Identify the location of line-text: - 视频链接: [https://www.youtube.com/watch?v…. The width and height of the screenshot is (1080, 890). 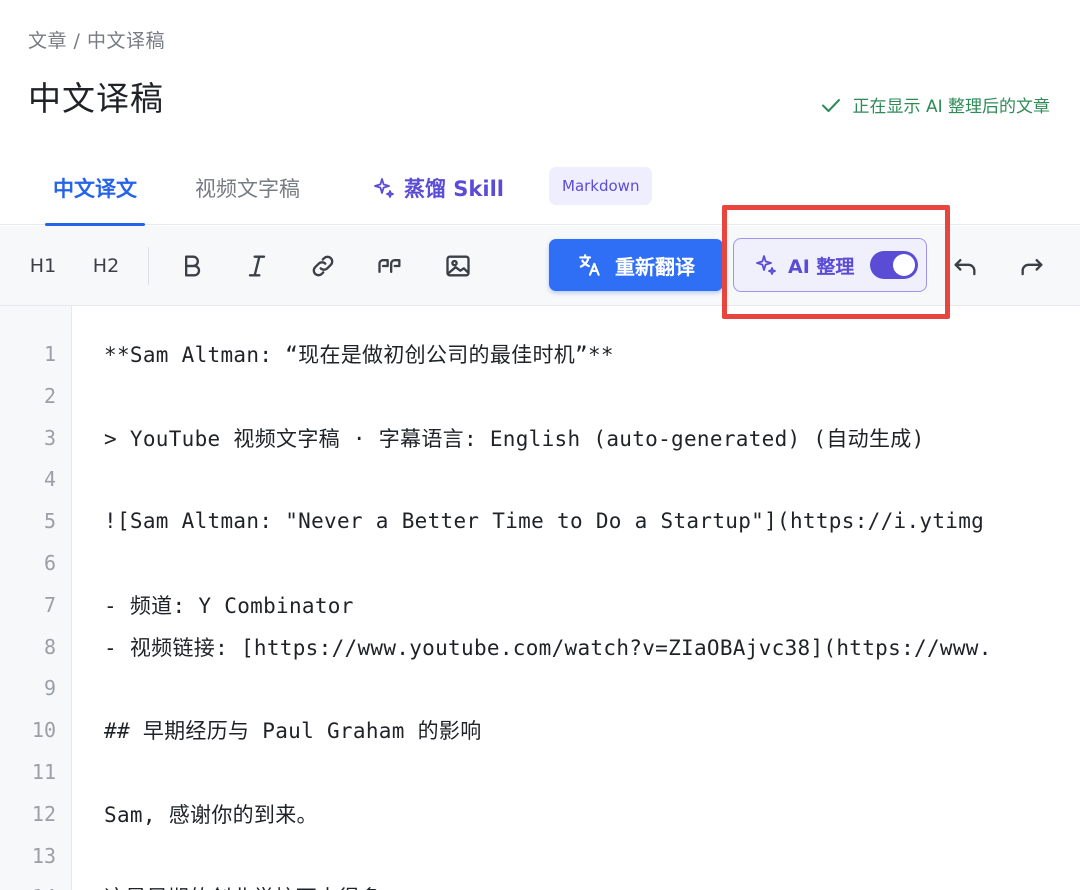
(548, 647).